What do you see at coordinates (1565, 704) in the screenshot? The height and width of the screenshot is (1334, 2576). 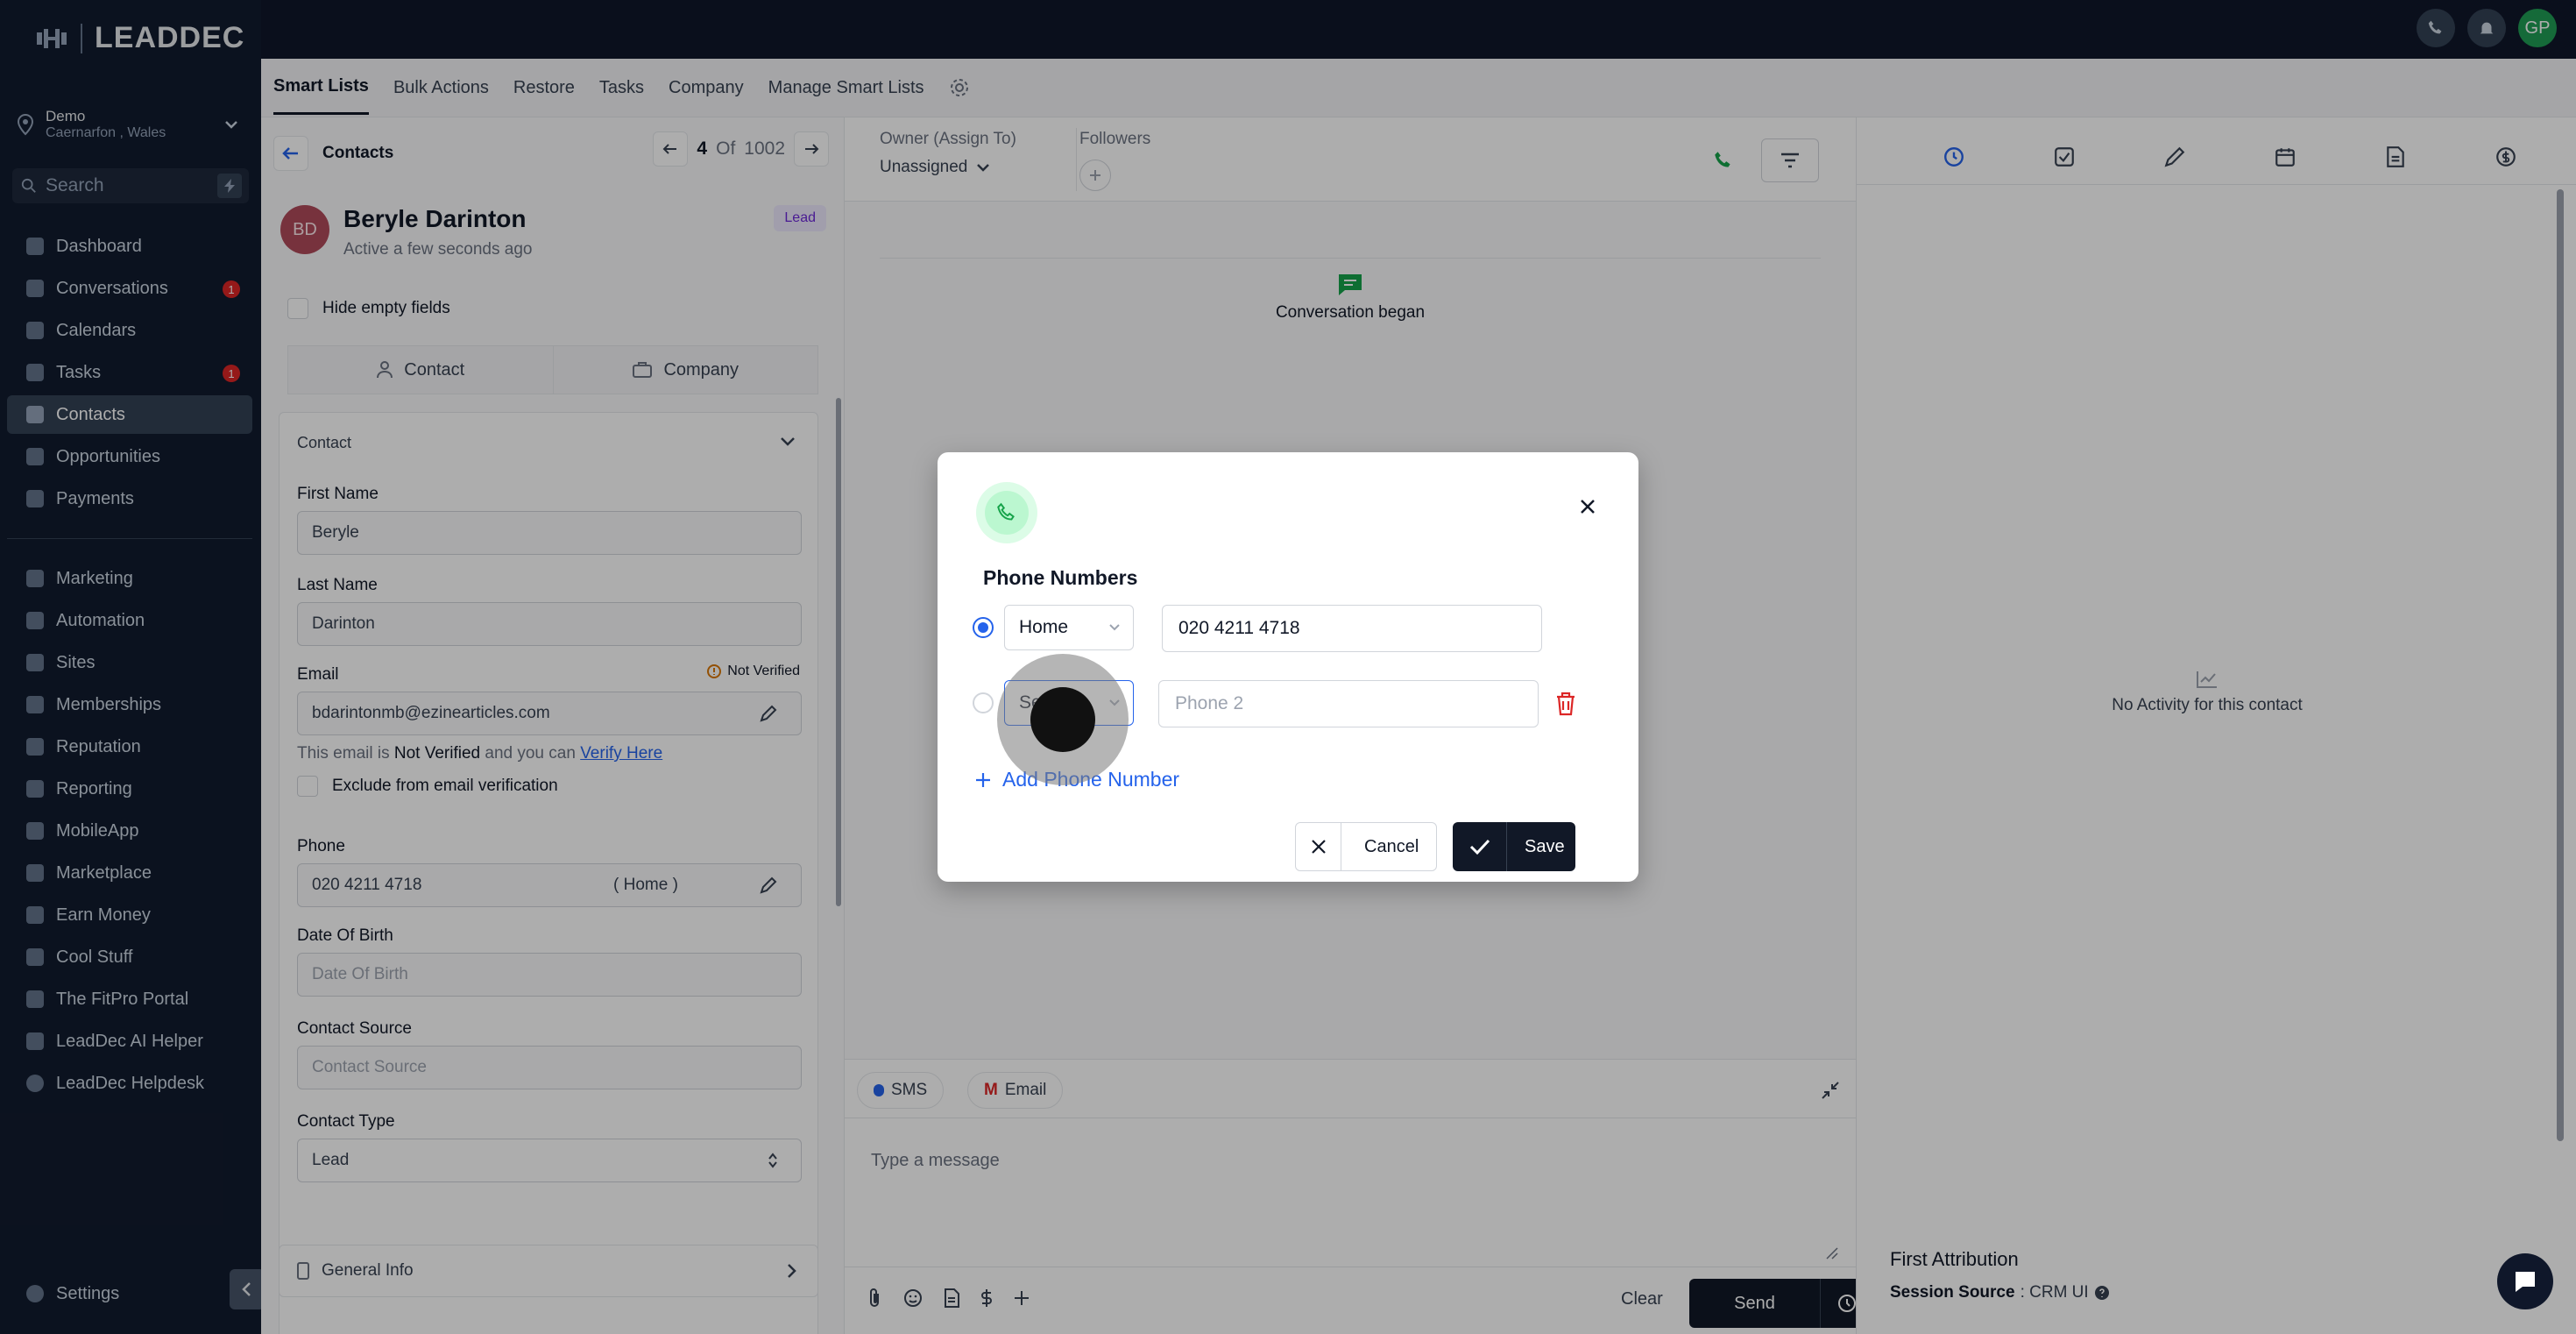 I see `trash-icon` at bounding box center [1565, 704].